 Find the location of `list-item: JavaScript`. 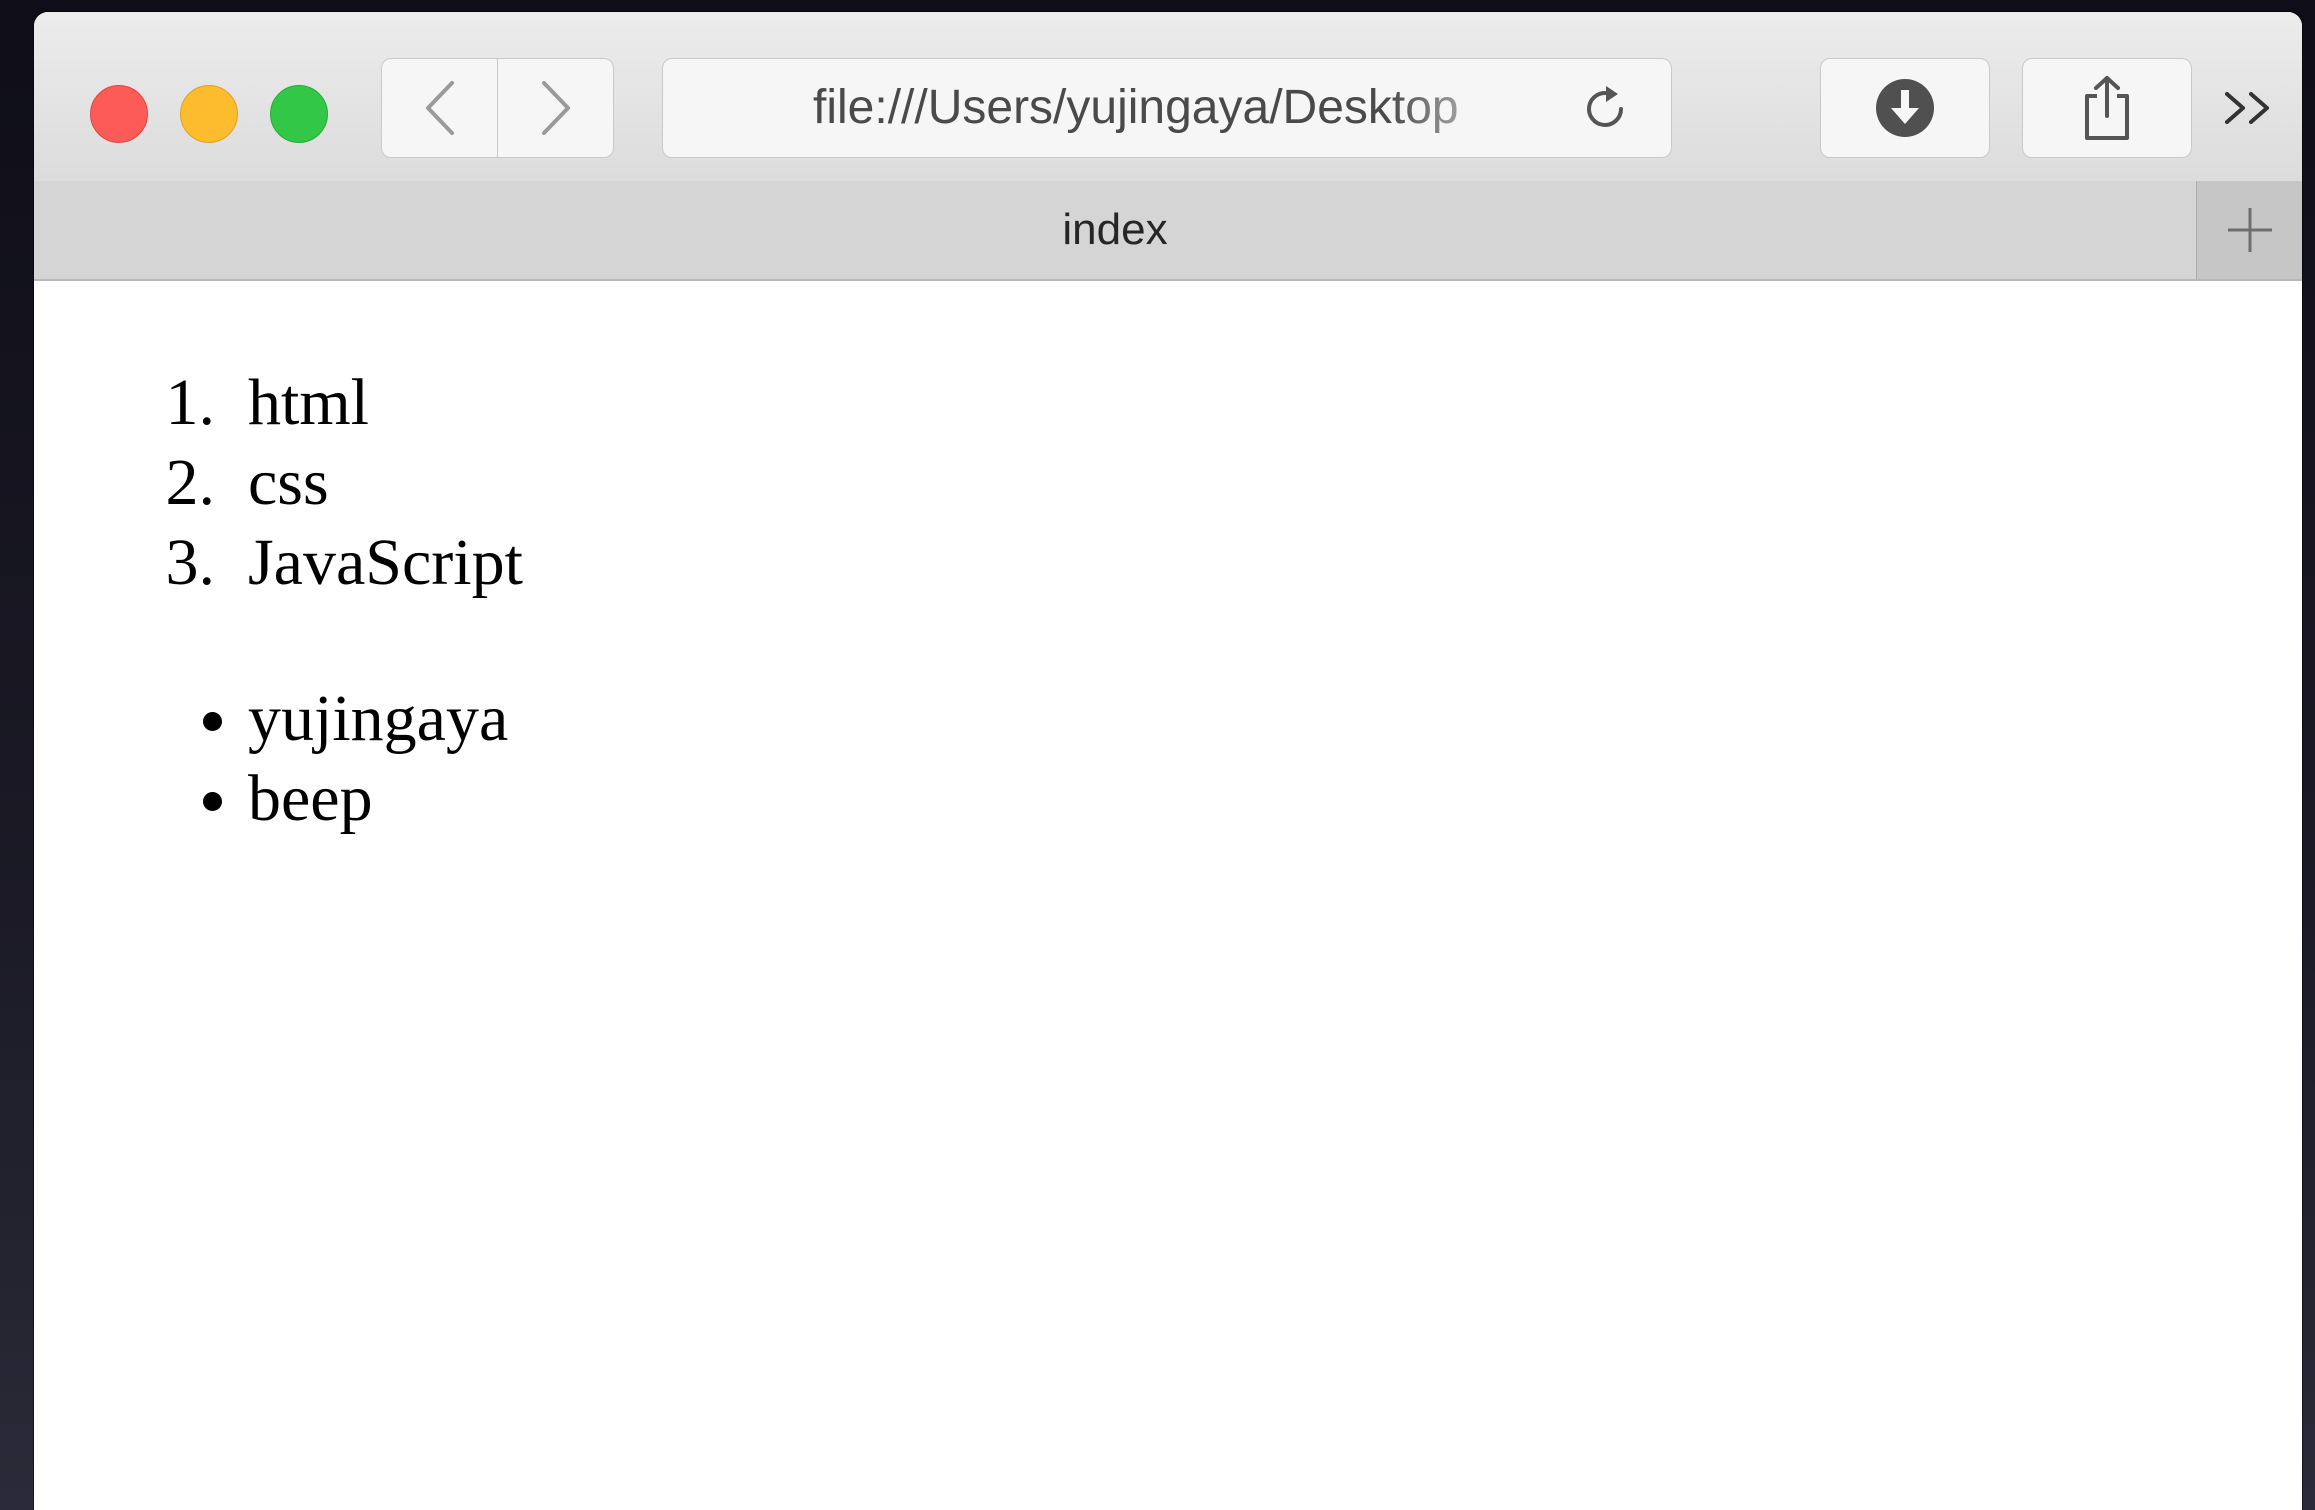

list-item: JavaScript is located at coordinates (385, 563).